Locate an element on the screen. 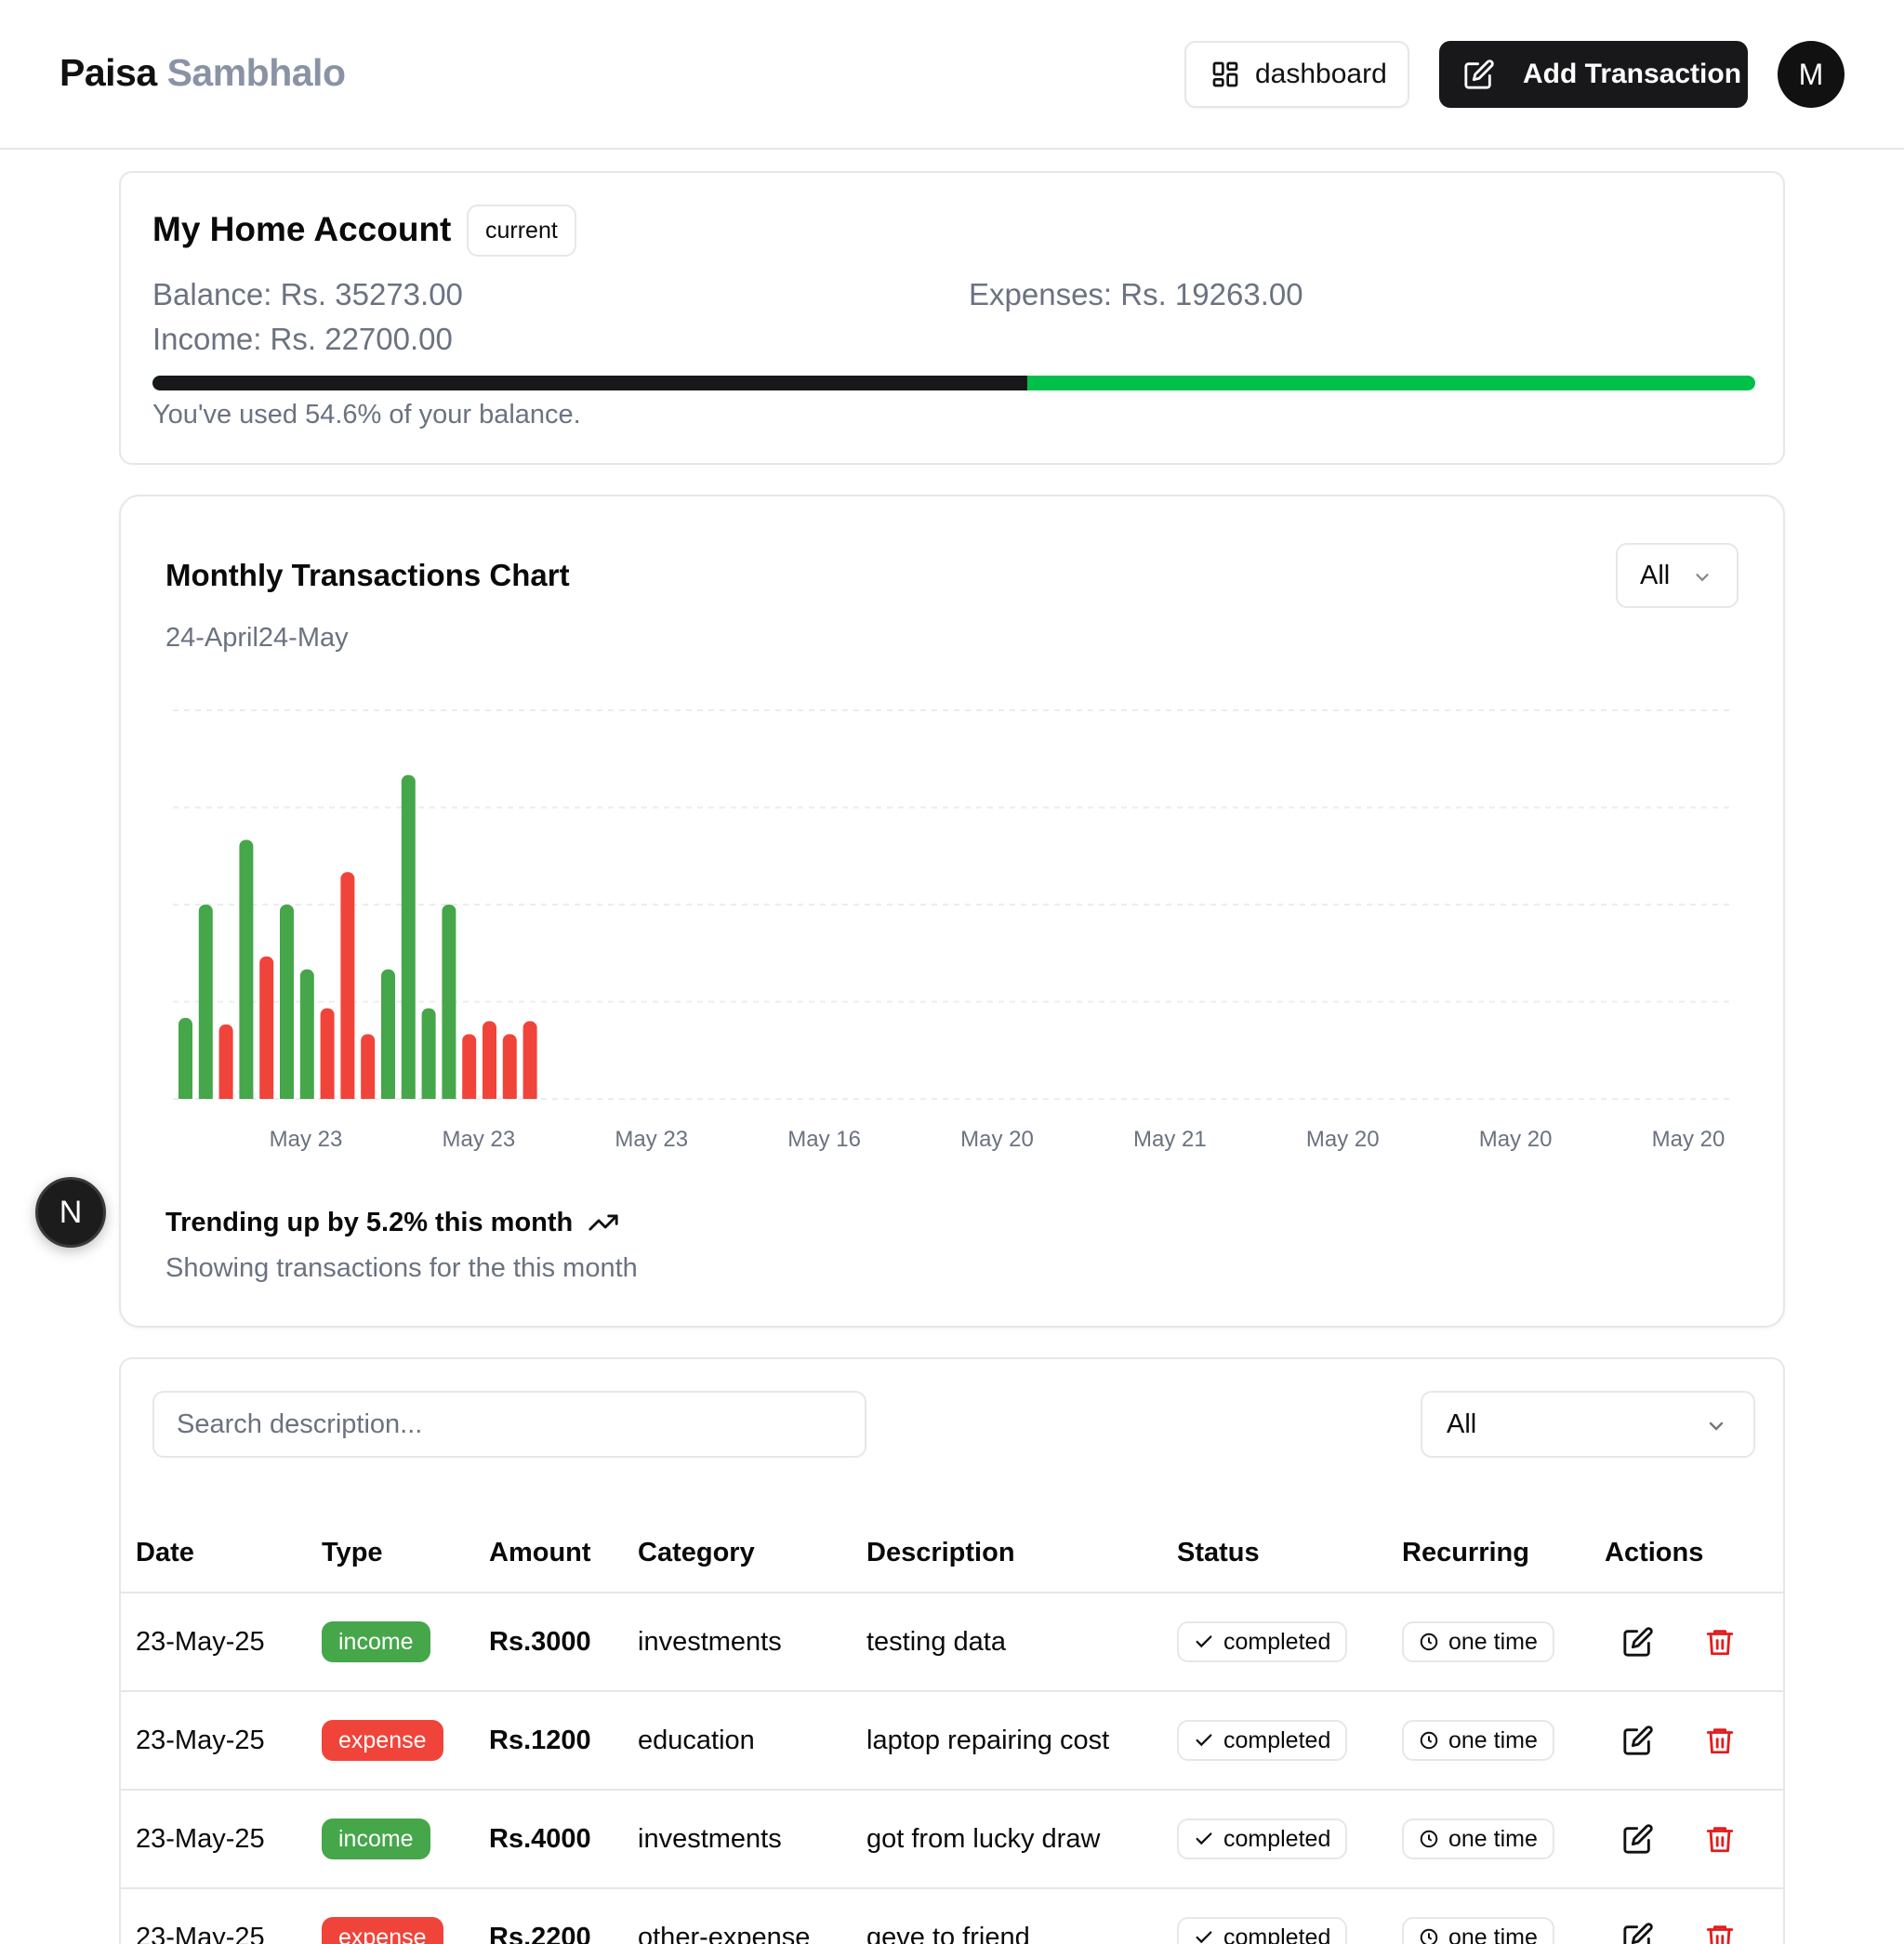 The image size is (1904, 1944). type-badge: expense is located at coordinates (382, 1740).